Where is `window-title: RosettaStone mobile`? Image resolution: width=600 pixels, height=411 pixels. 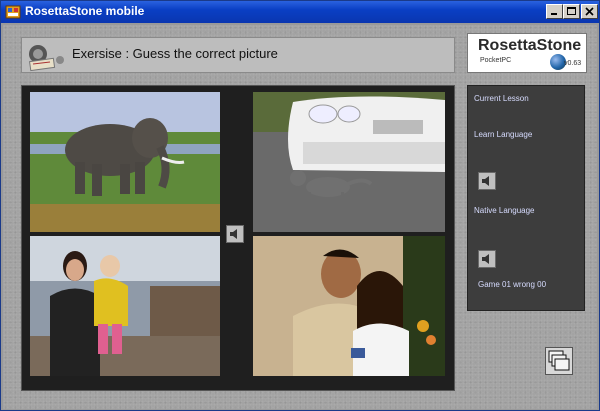
window-title: RosettaStone mobile is located at coordinates (85, 11).